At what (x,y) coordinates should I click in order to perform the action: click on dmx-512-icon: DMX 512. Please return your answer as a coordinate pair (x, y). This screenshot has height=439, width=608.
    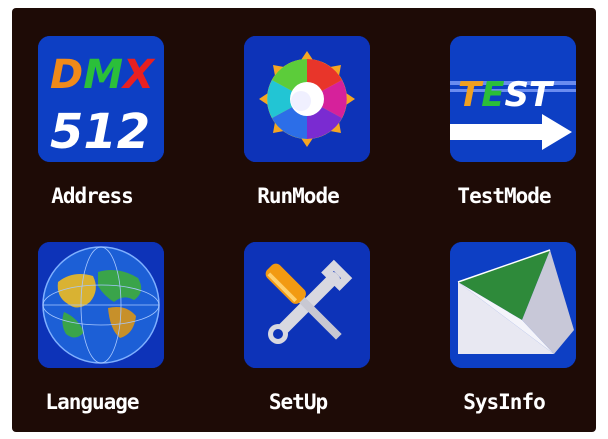
    Looking at the image, I should click on (101, 99).